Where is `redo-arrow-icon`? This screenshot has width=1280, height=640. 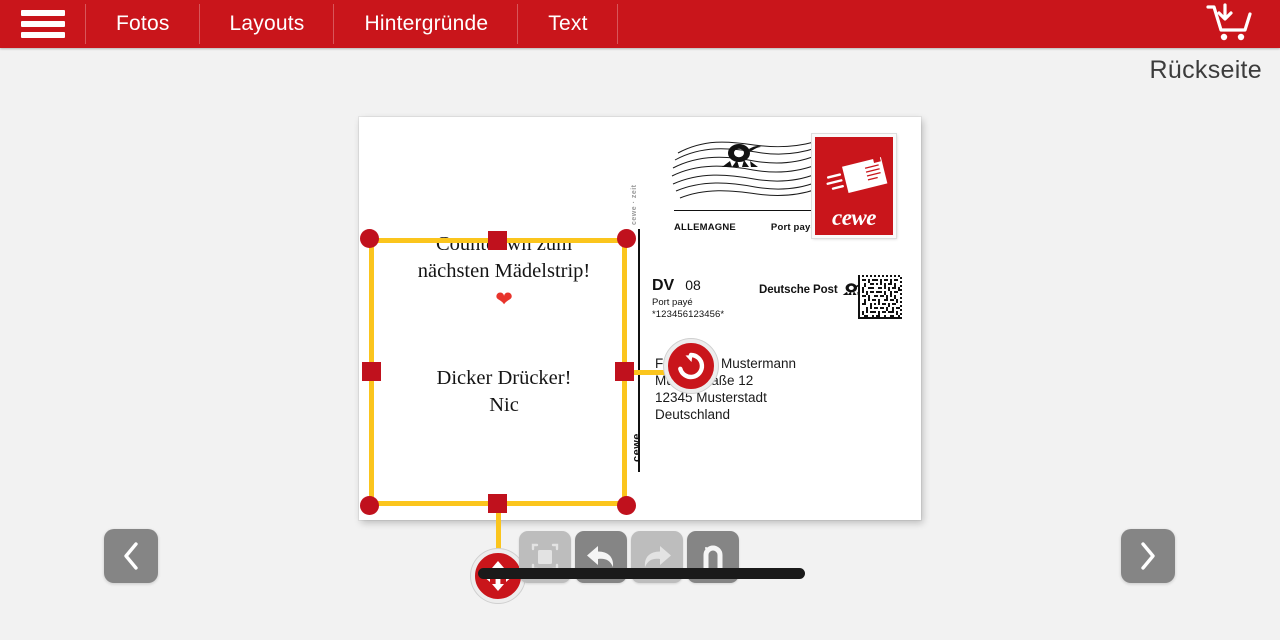
redo-arrow-icon is located at coordinates (657, 556).